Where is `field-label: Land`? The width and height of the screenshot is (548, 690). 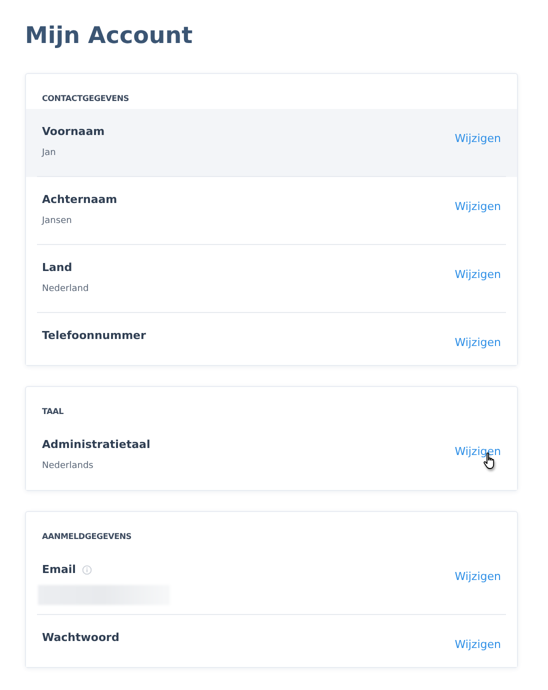 field-label: Land is located at coordinates (57, 268).